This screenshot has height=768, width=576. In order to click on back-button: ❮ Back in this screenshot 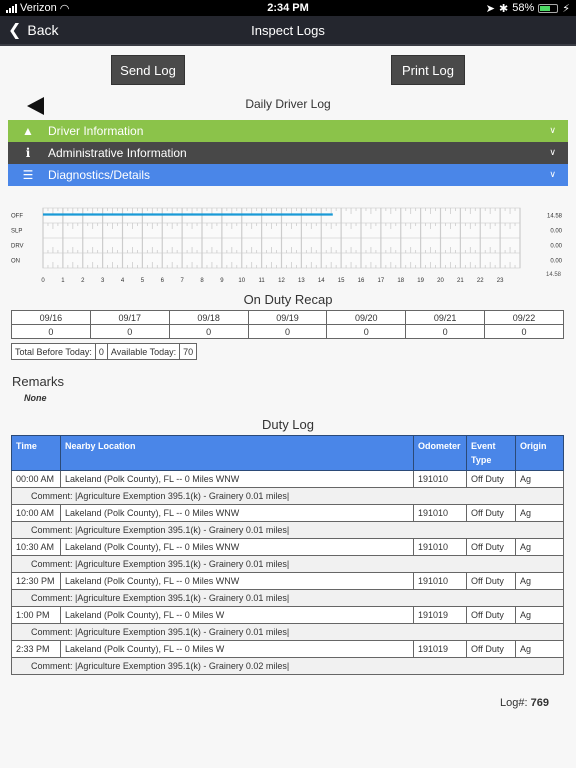, I will do `click(29, 30)`.